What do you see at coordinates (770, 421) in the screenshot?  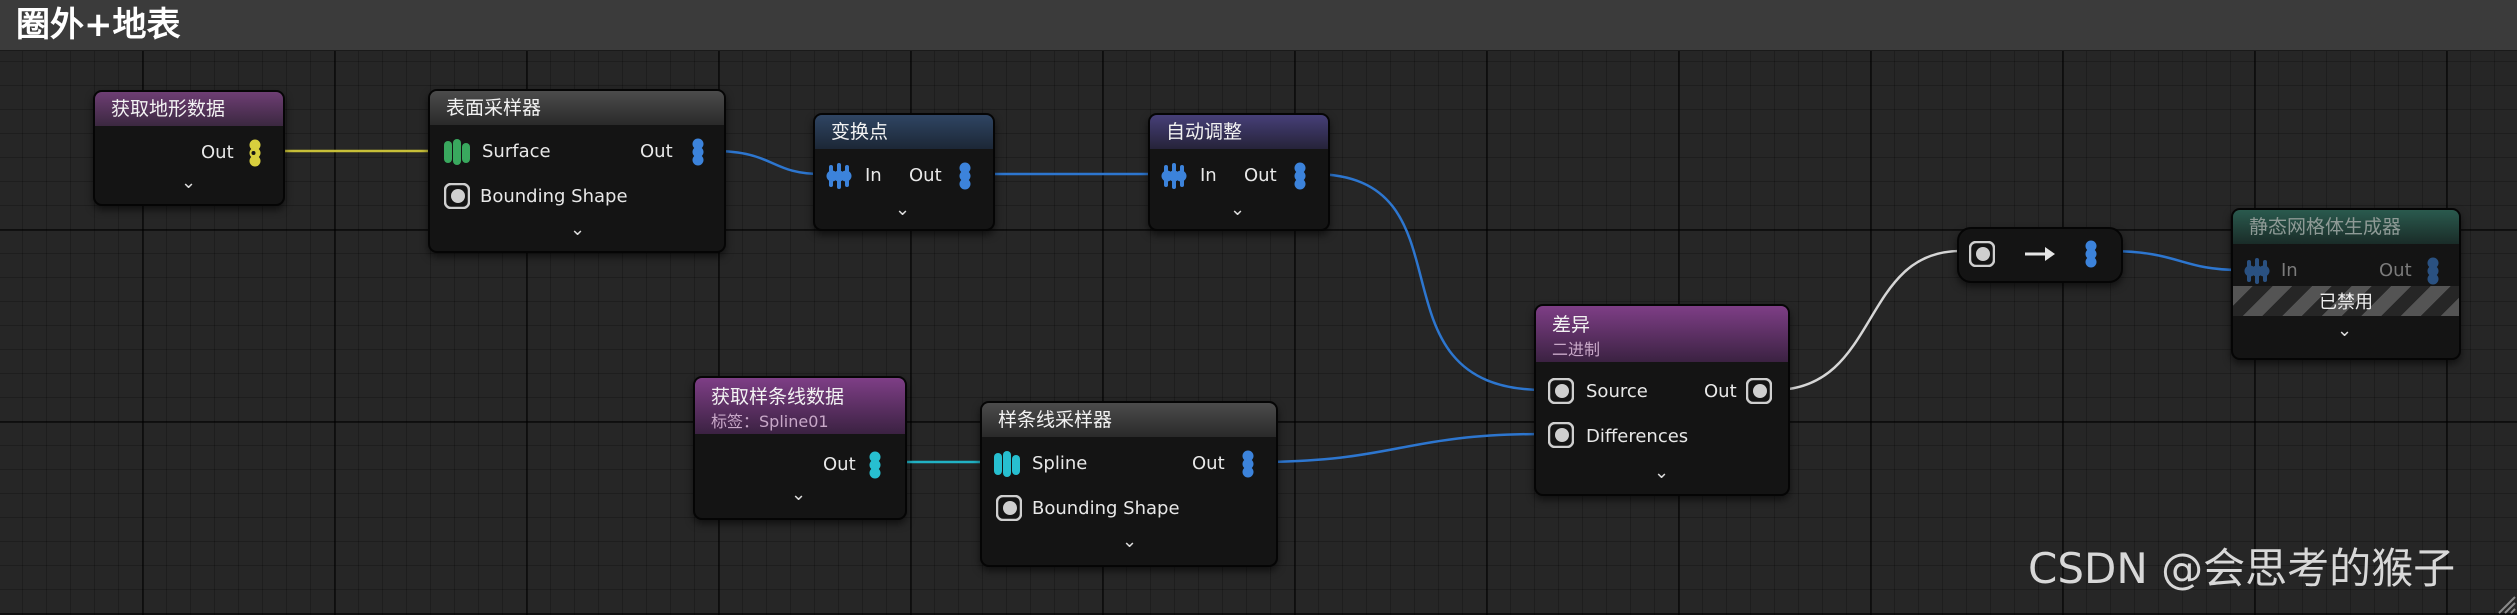 I see `node-subtitle: 标签：Spline01` at bounding box center [770, 421].